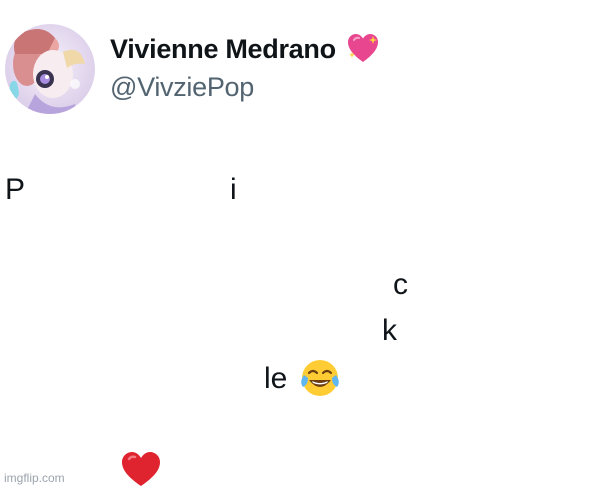  I want to click on sparkling-heart-icon, so click(363, 49).